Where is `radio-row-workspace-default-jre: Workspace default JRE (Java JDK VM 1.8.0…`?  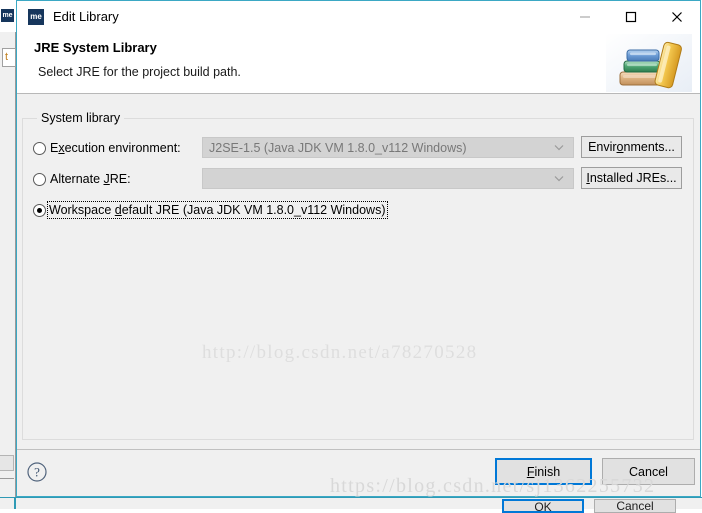
radio-row-workspace-default-jre: Workspace default JRE (Java JDK VM 1.8.0… is located at coordinates (358, 210).